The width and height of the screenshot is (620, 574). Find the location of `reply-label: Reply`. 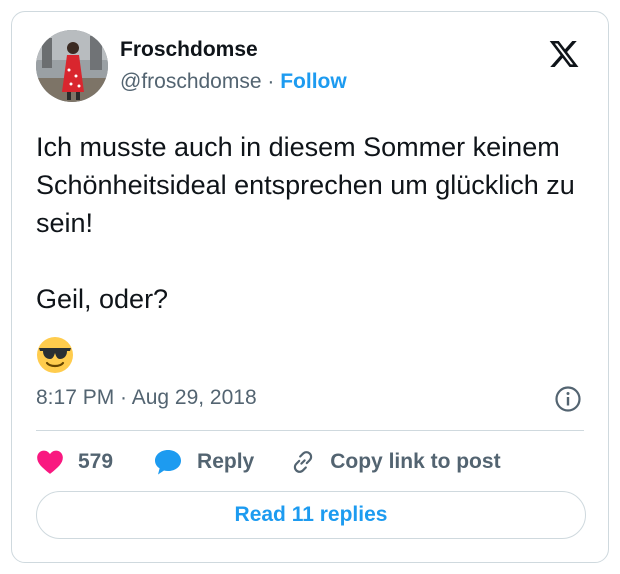

reply-label: Reply is located at coordinates (226, 461).